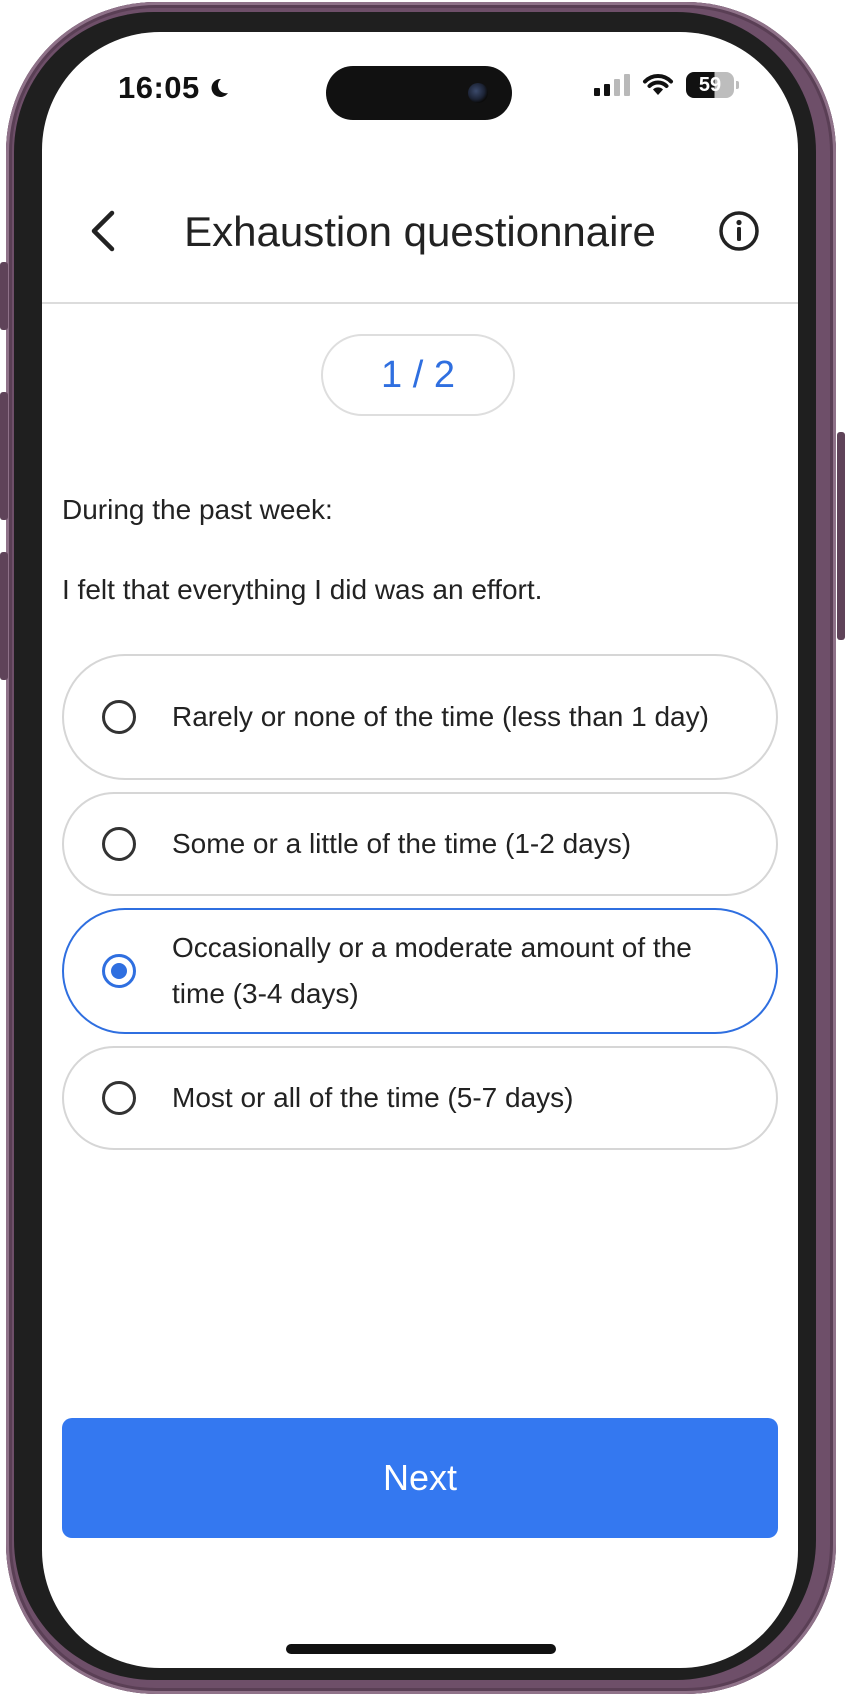 Image resolution: width=845 pixels, height=1698 pixels. What do you see at coordinates (159, 87) in the screenshot?
I see `status-time-text: 16:05` at bounding box center [159, 87].